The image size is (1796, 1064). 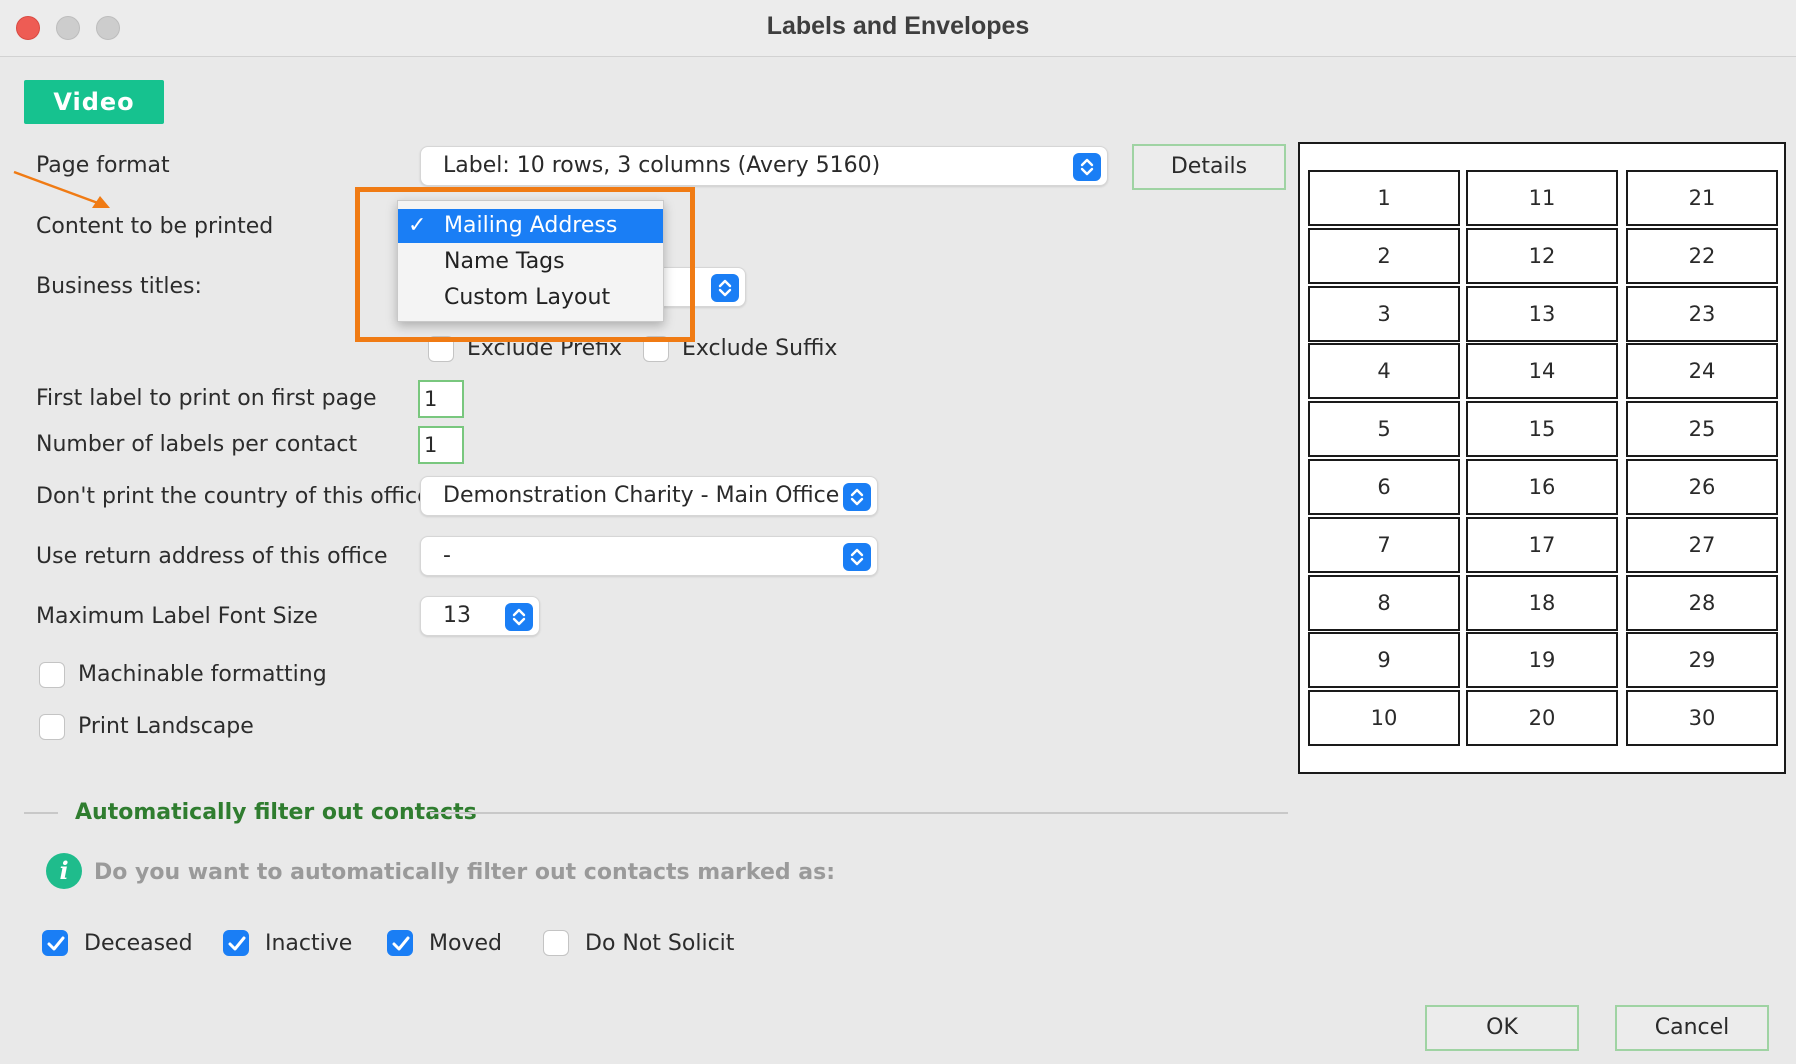 What do you see at coordinates (119, 286) in the screenshot?
I see `business-titles-label: Business titles:` at bounding box center [119, 286].